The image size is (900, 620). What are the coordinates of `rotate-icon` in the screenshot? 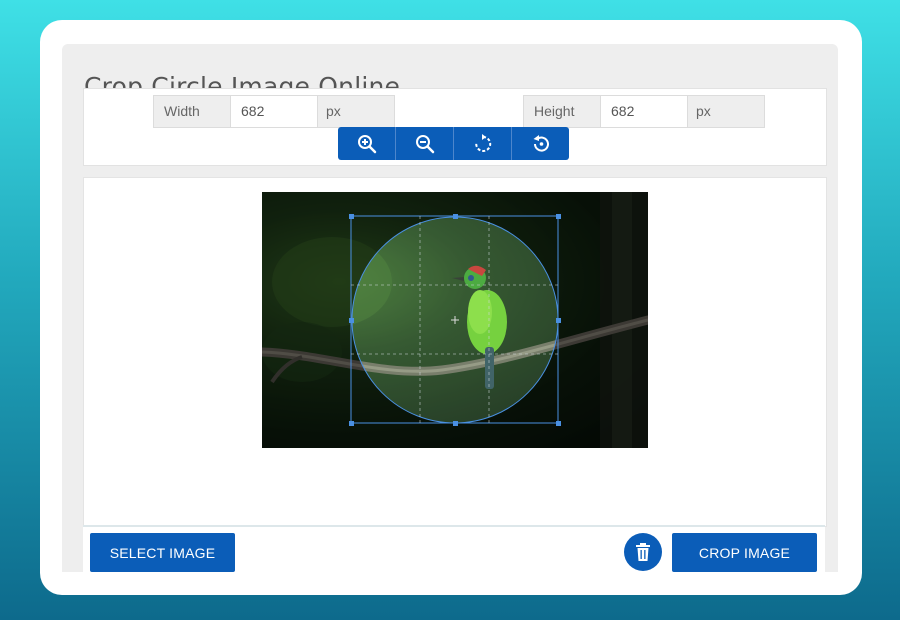 It's located at (482, 142).